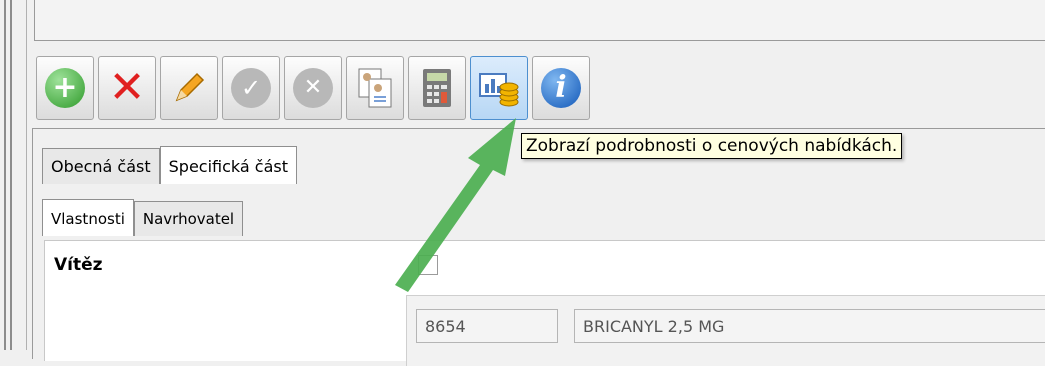 The height and width of the screenshot is (366, 1045). I want to click on tab-obecna-cast: Obecná část, so click(101, 166).